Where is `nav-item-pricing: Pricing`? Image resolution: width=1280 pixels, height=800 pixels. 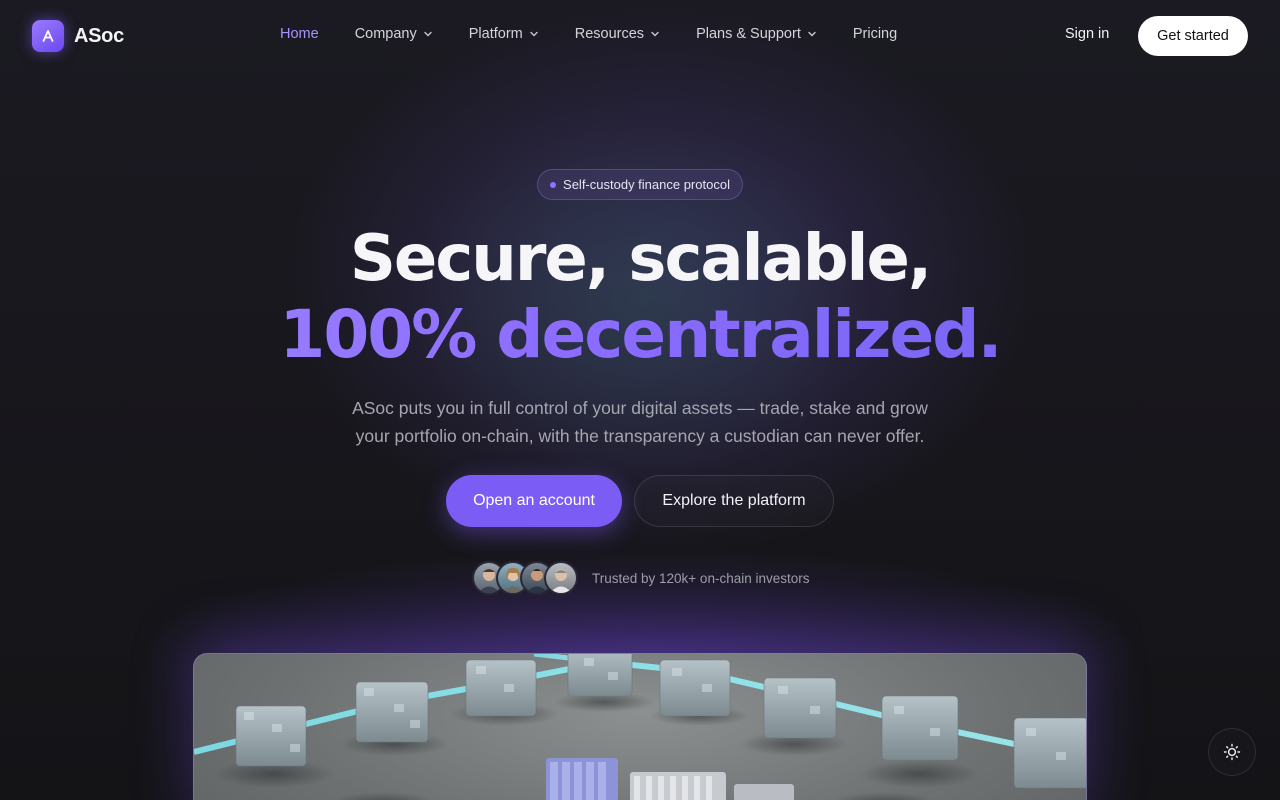 nav-item-pricing: Pricing is located at coordinates (875, 34).